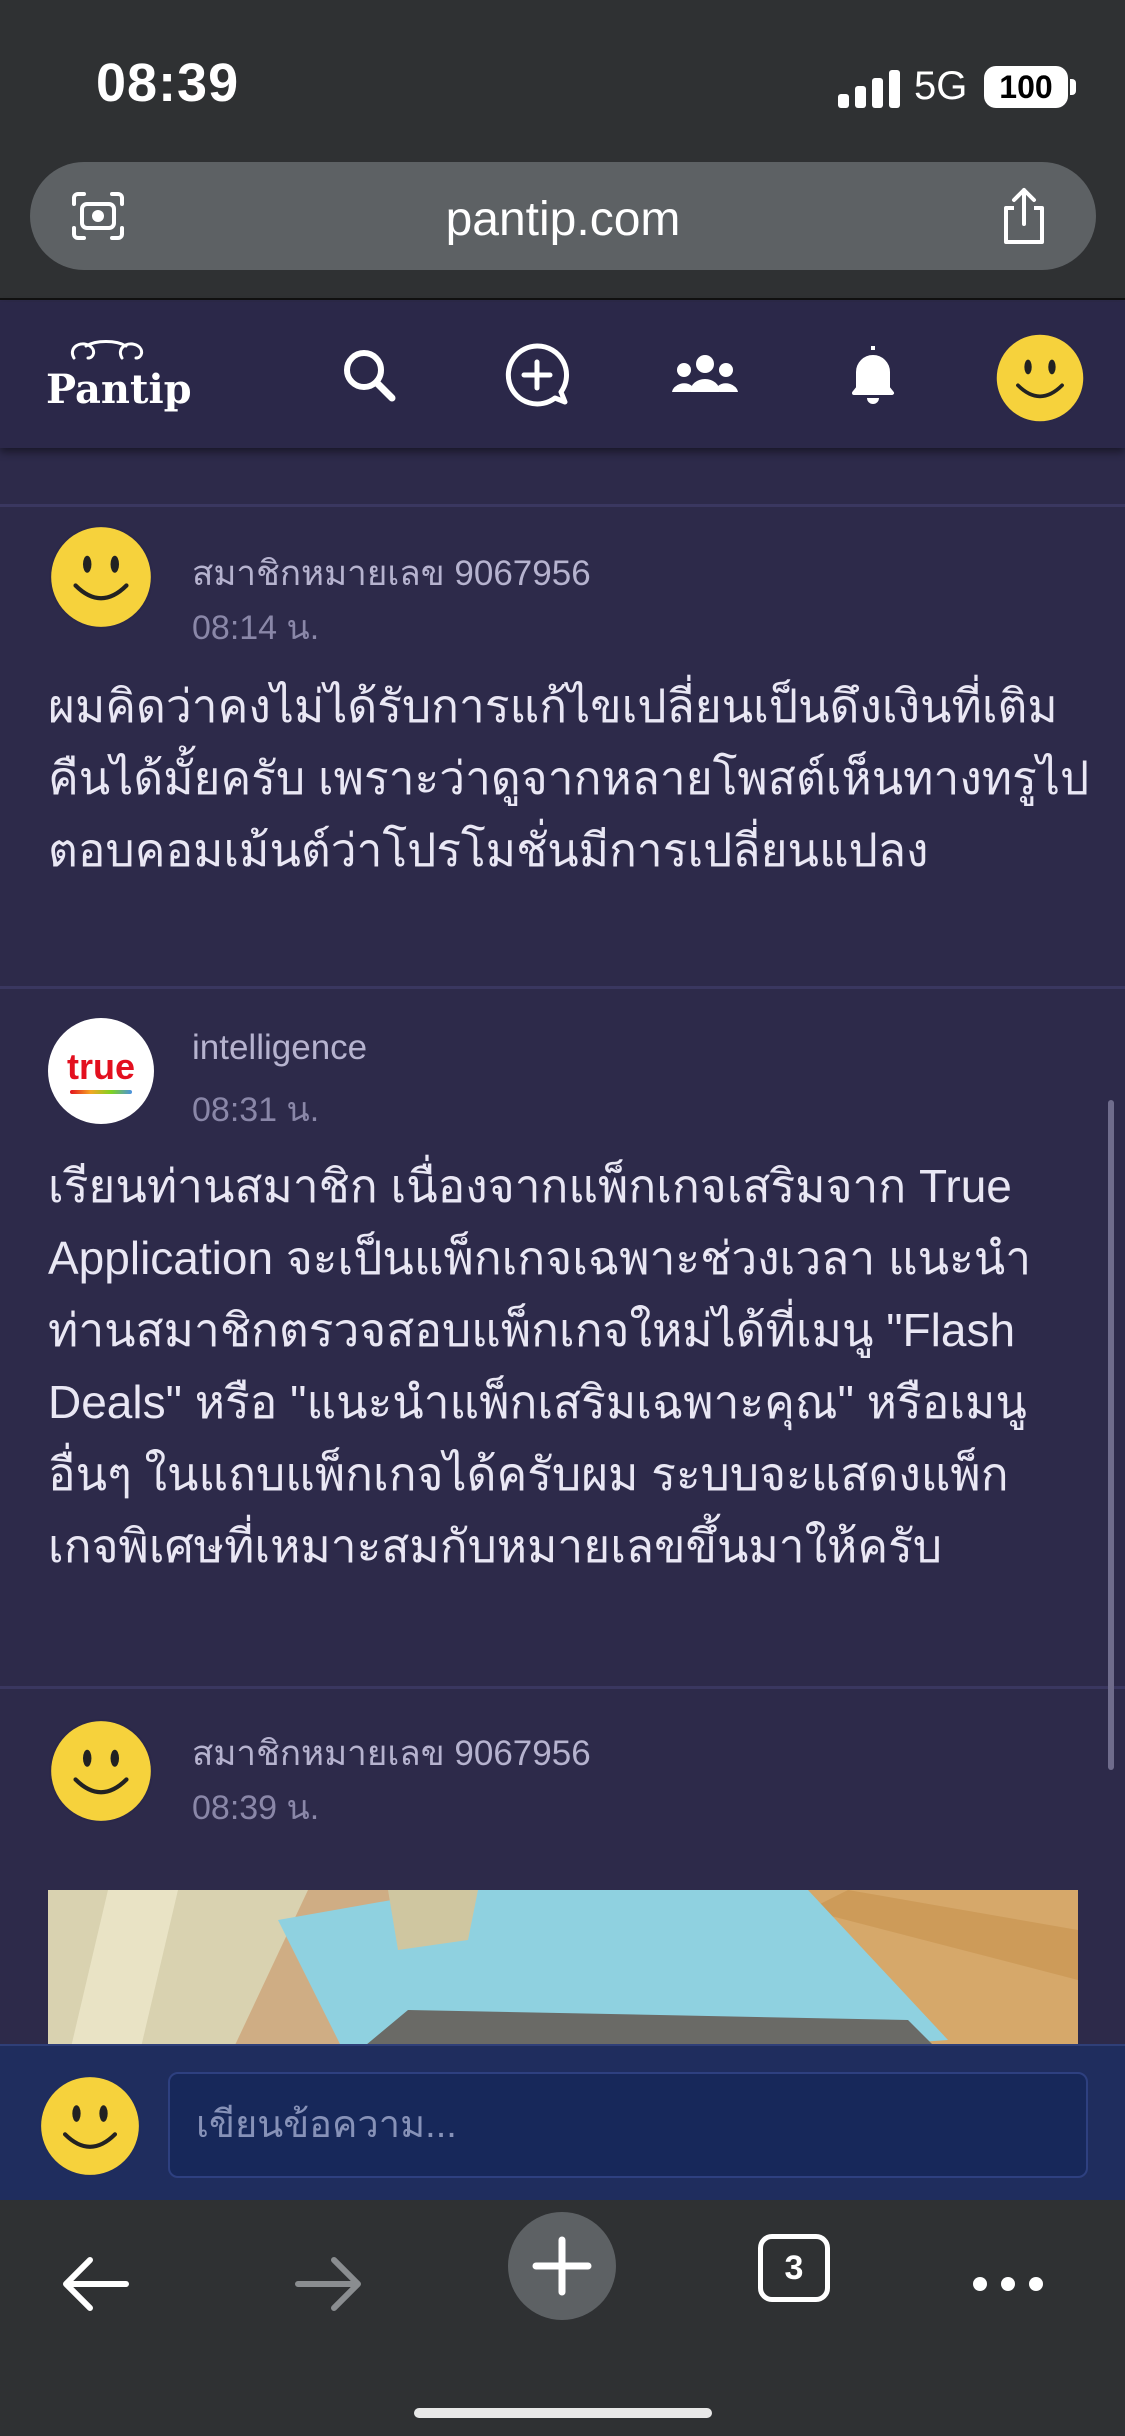  Describe the element at coordinates (1024, 216) in the screenshot. I see `share-icon` at that location.